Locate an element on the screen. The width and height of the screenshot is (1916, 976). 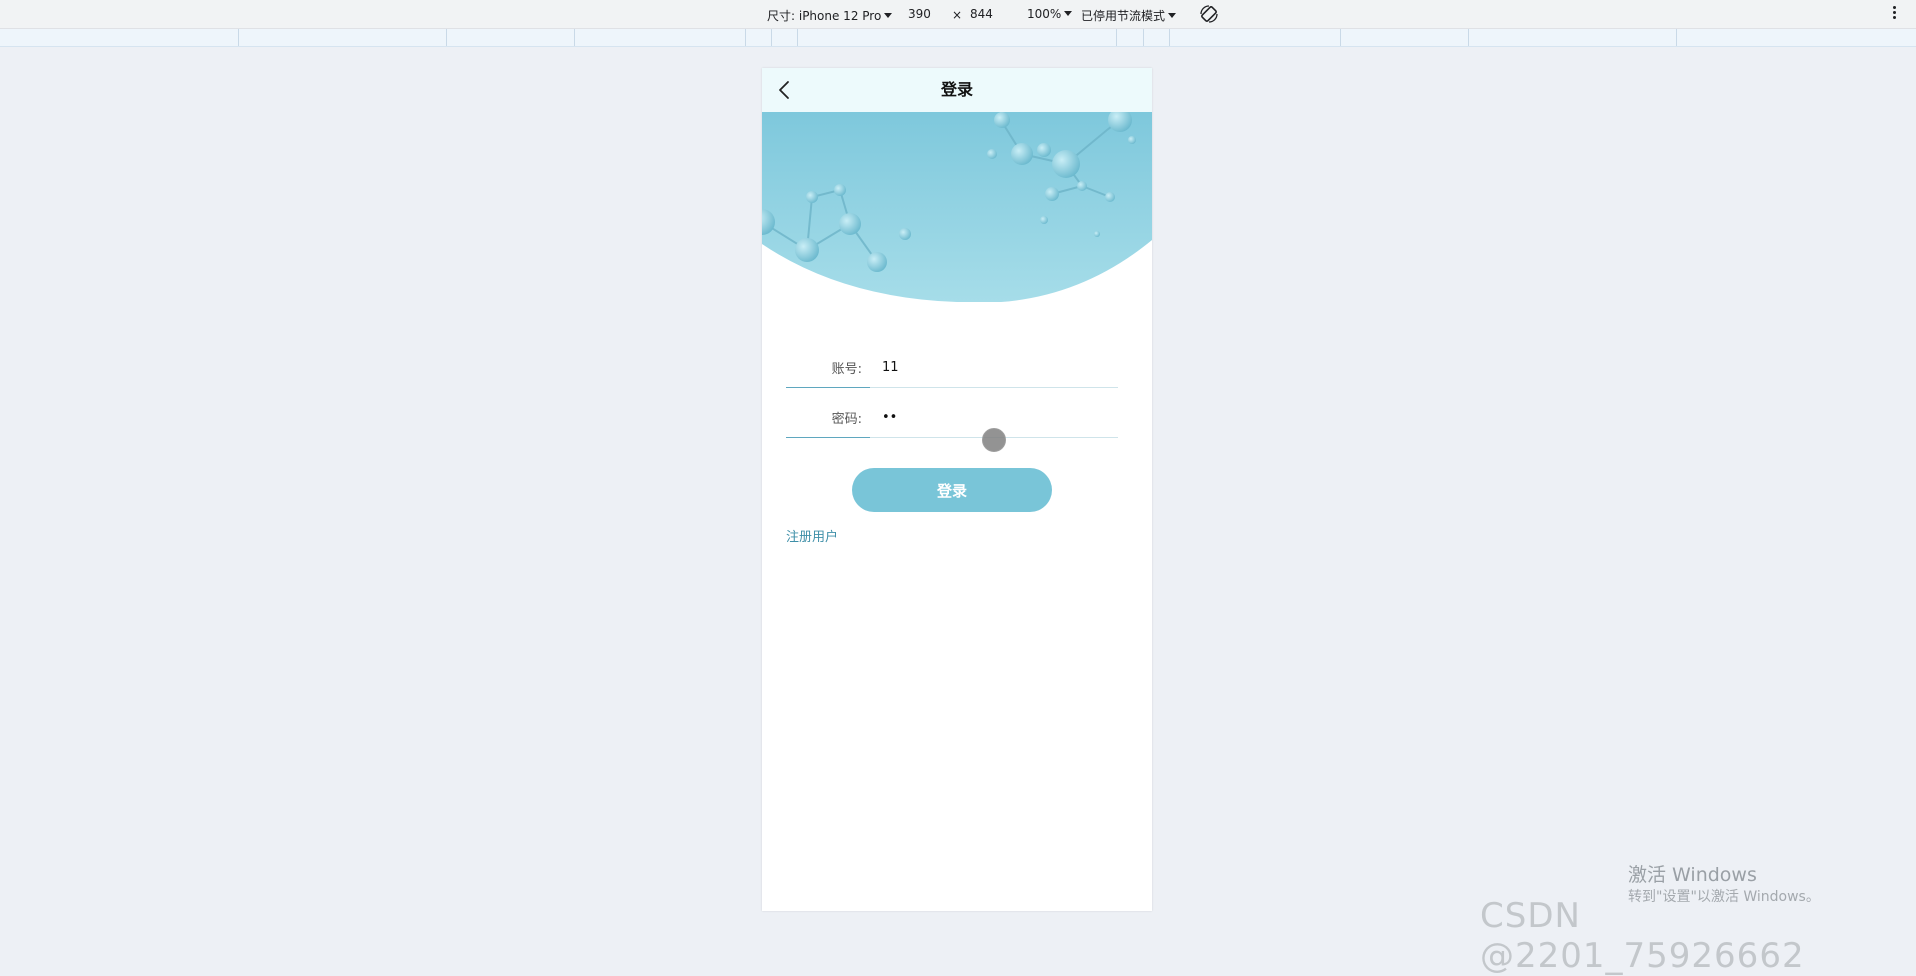
molecule-banner-image is located at coordinates (957, 207).